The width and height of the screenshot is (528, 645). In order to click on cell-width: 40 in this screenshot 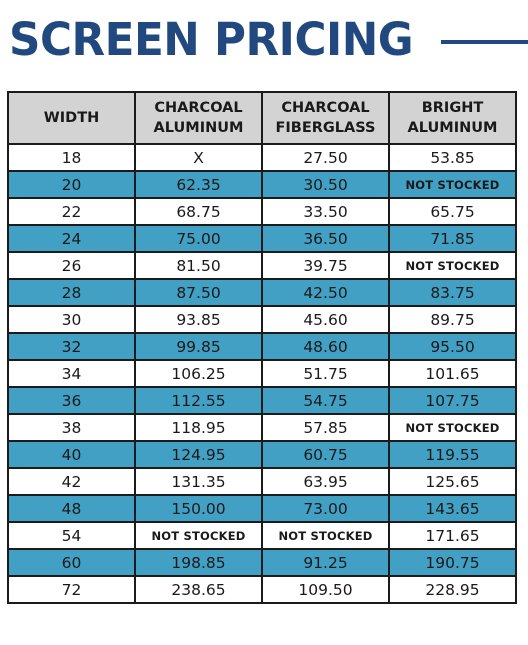, I will do `click(71, 454)`.